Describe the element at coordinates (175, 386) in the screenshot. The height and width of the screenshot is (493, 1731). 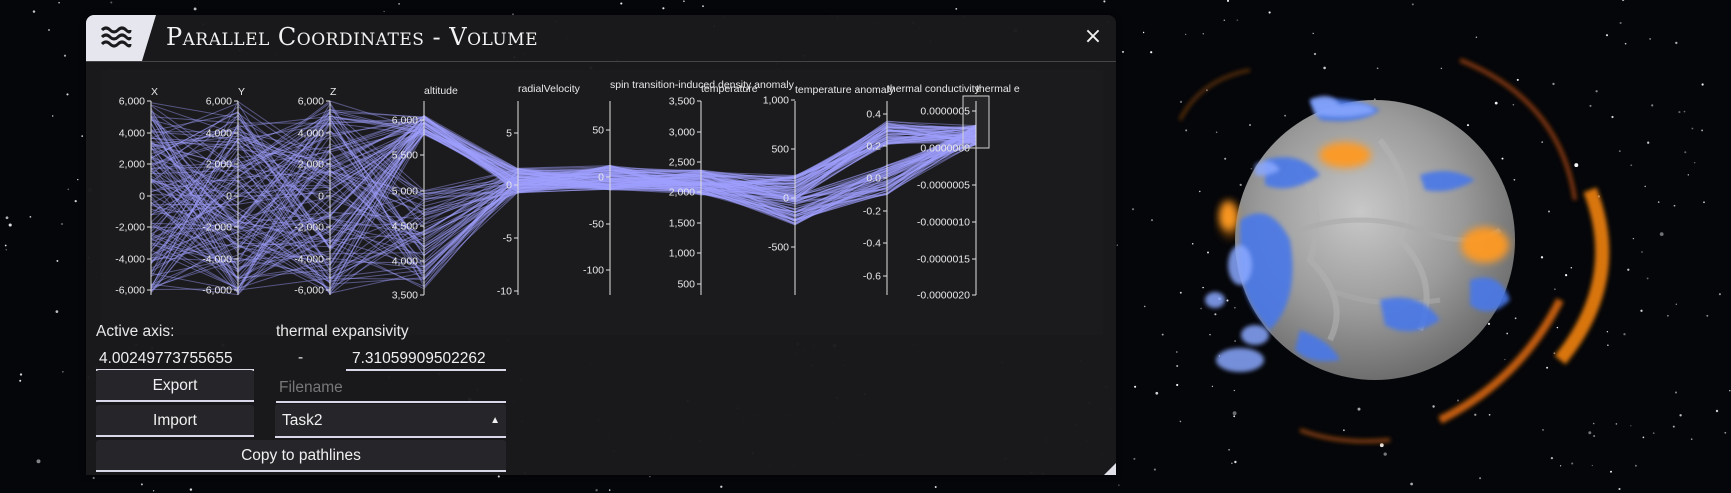
I see `export-button: Export` at that location.